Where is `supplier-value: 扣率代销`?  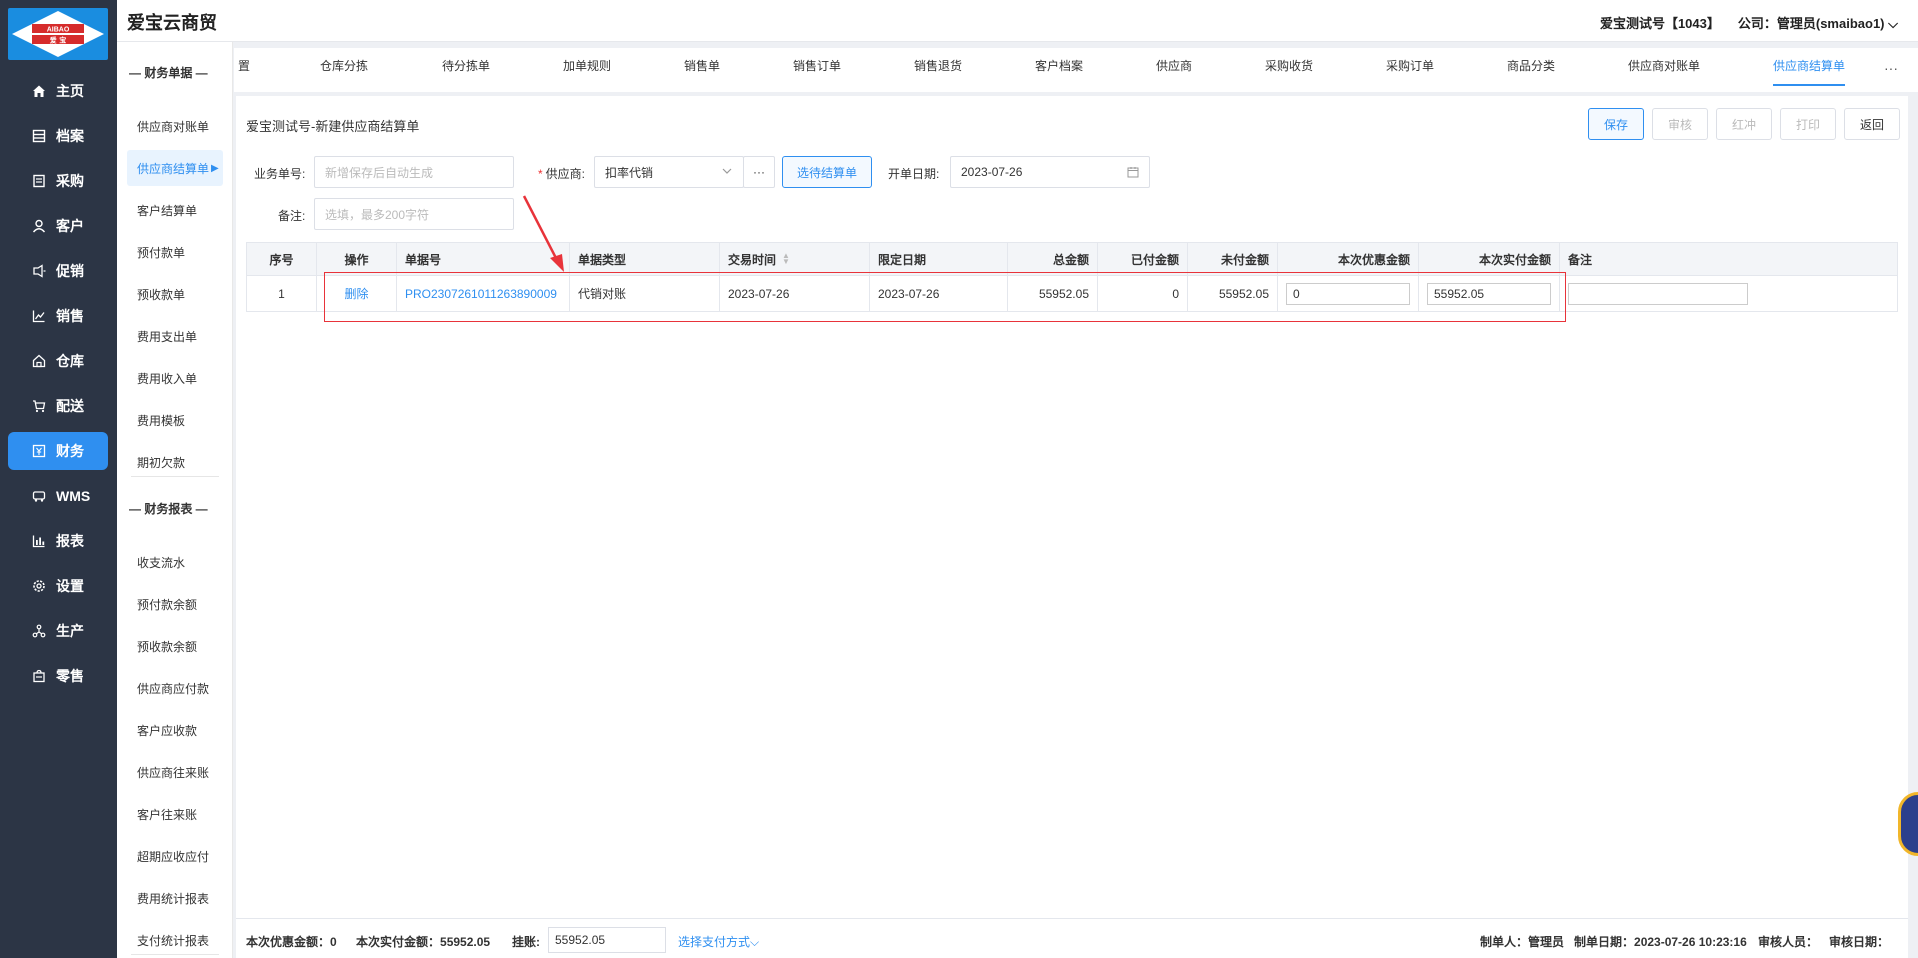
supplier-value: 扣率代销 is located at coordinates (629, 172).